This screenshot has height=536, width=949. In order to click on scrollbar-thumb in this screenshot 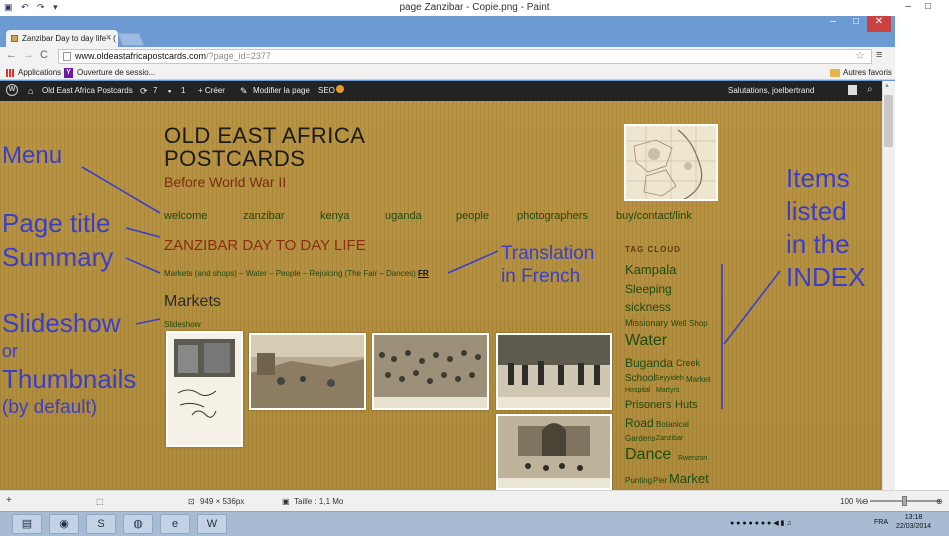, I will do `click(888, 121)`.